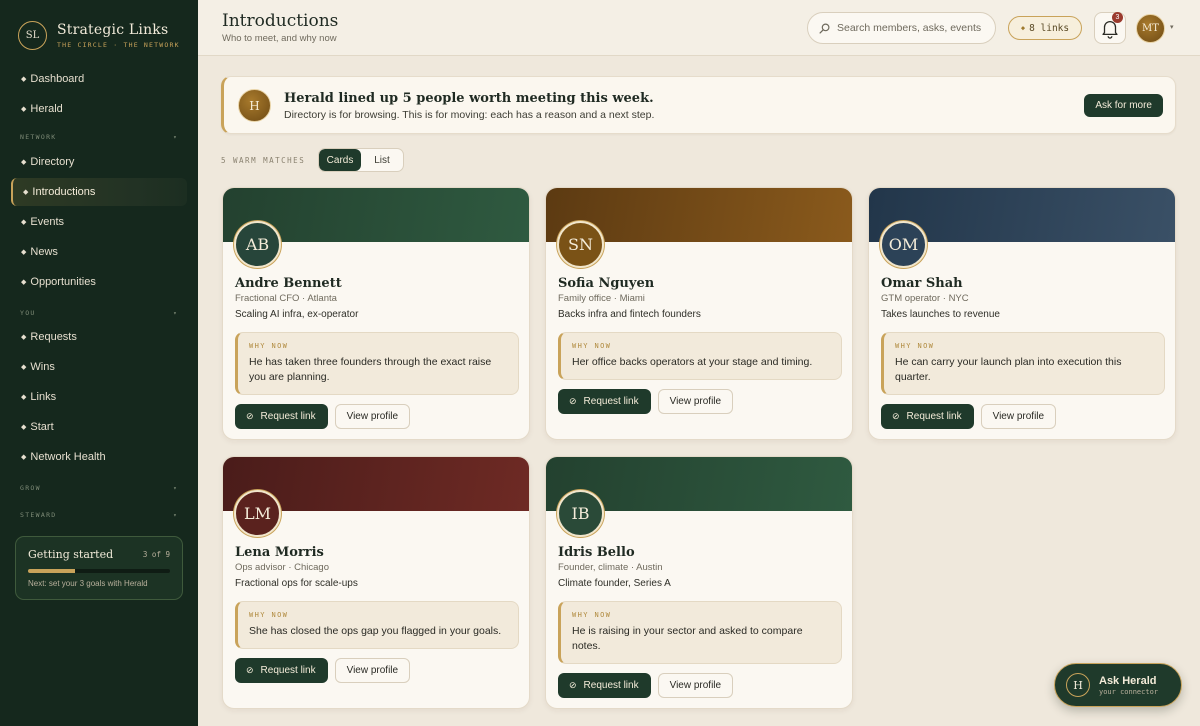 This screenshot has width=1200, height=726. I want to click on sidebar-item-dashboard: ◆ Dashboard, so click(99, 79).